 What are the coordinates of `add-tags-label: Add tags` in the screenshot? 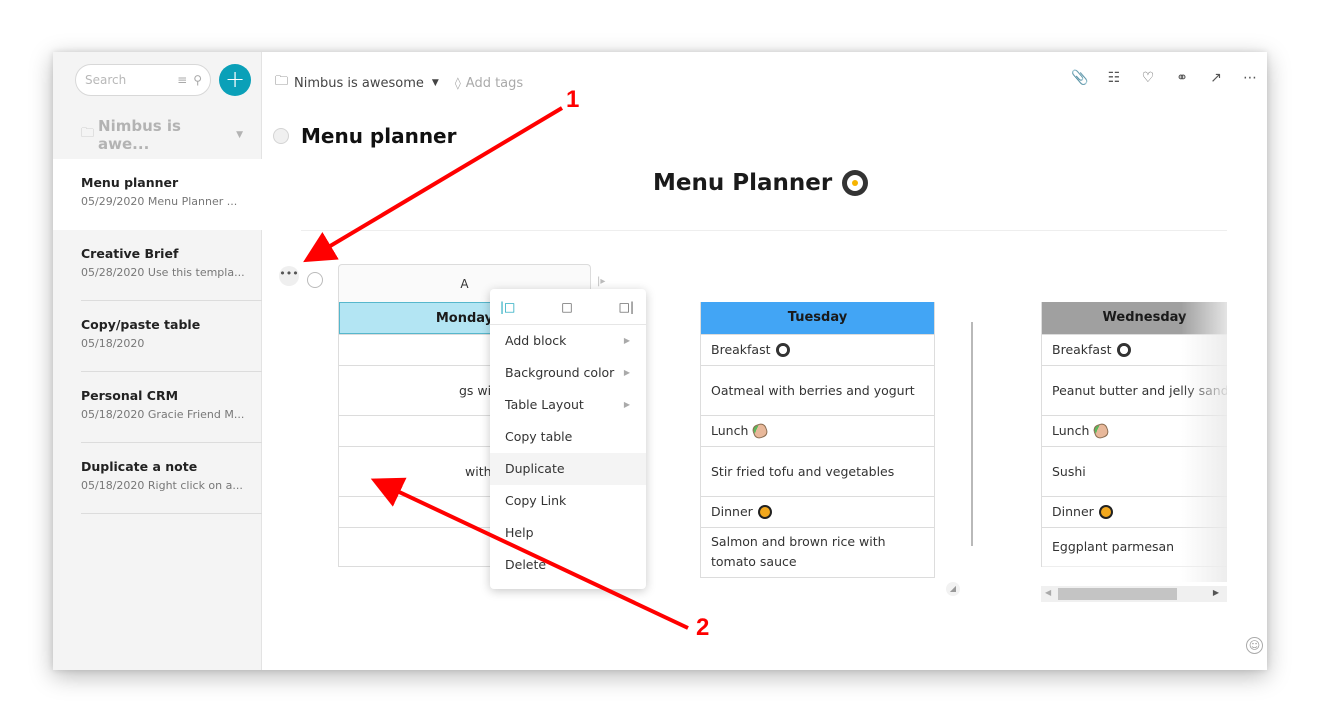 It's located at (494, 83).